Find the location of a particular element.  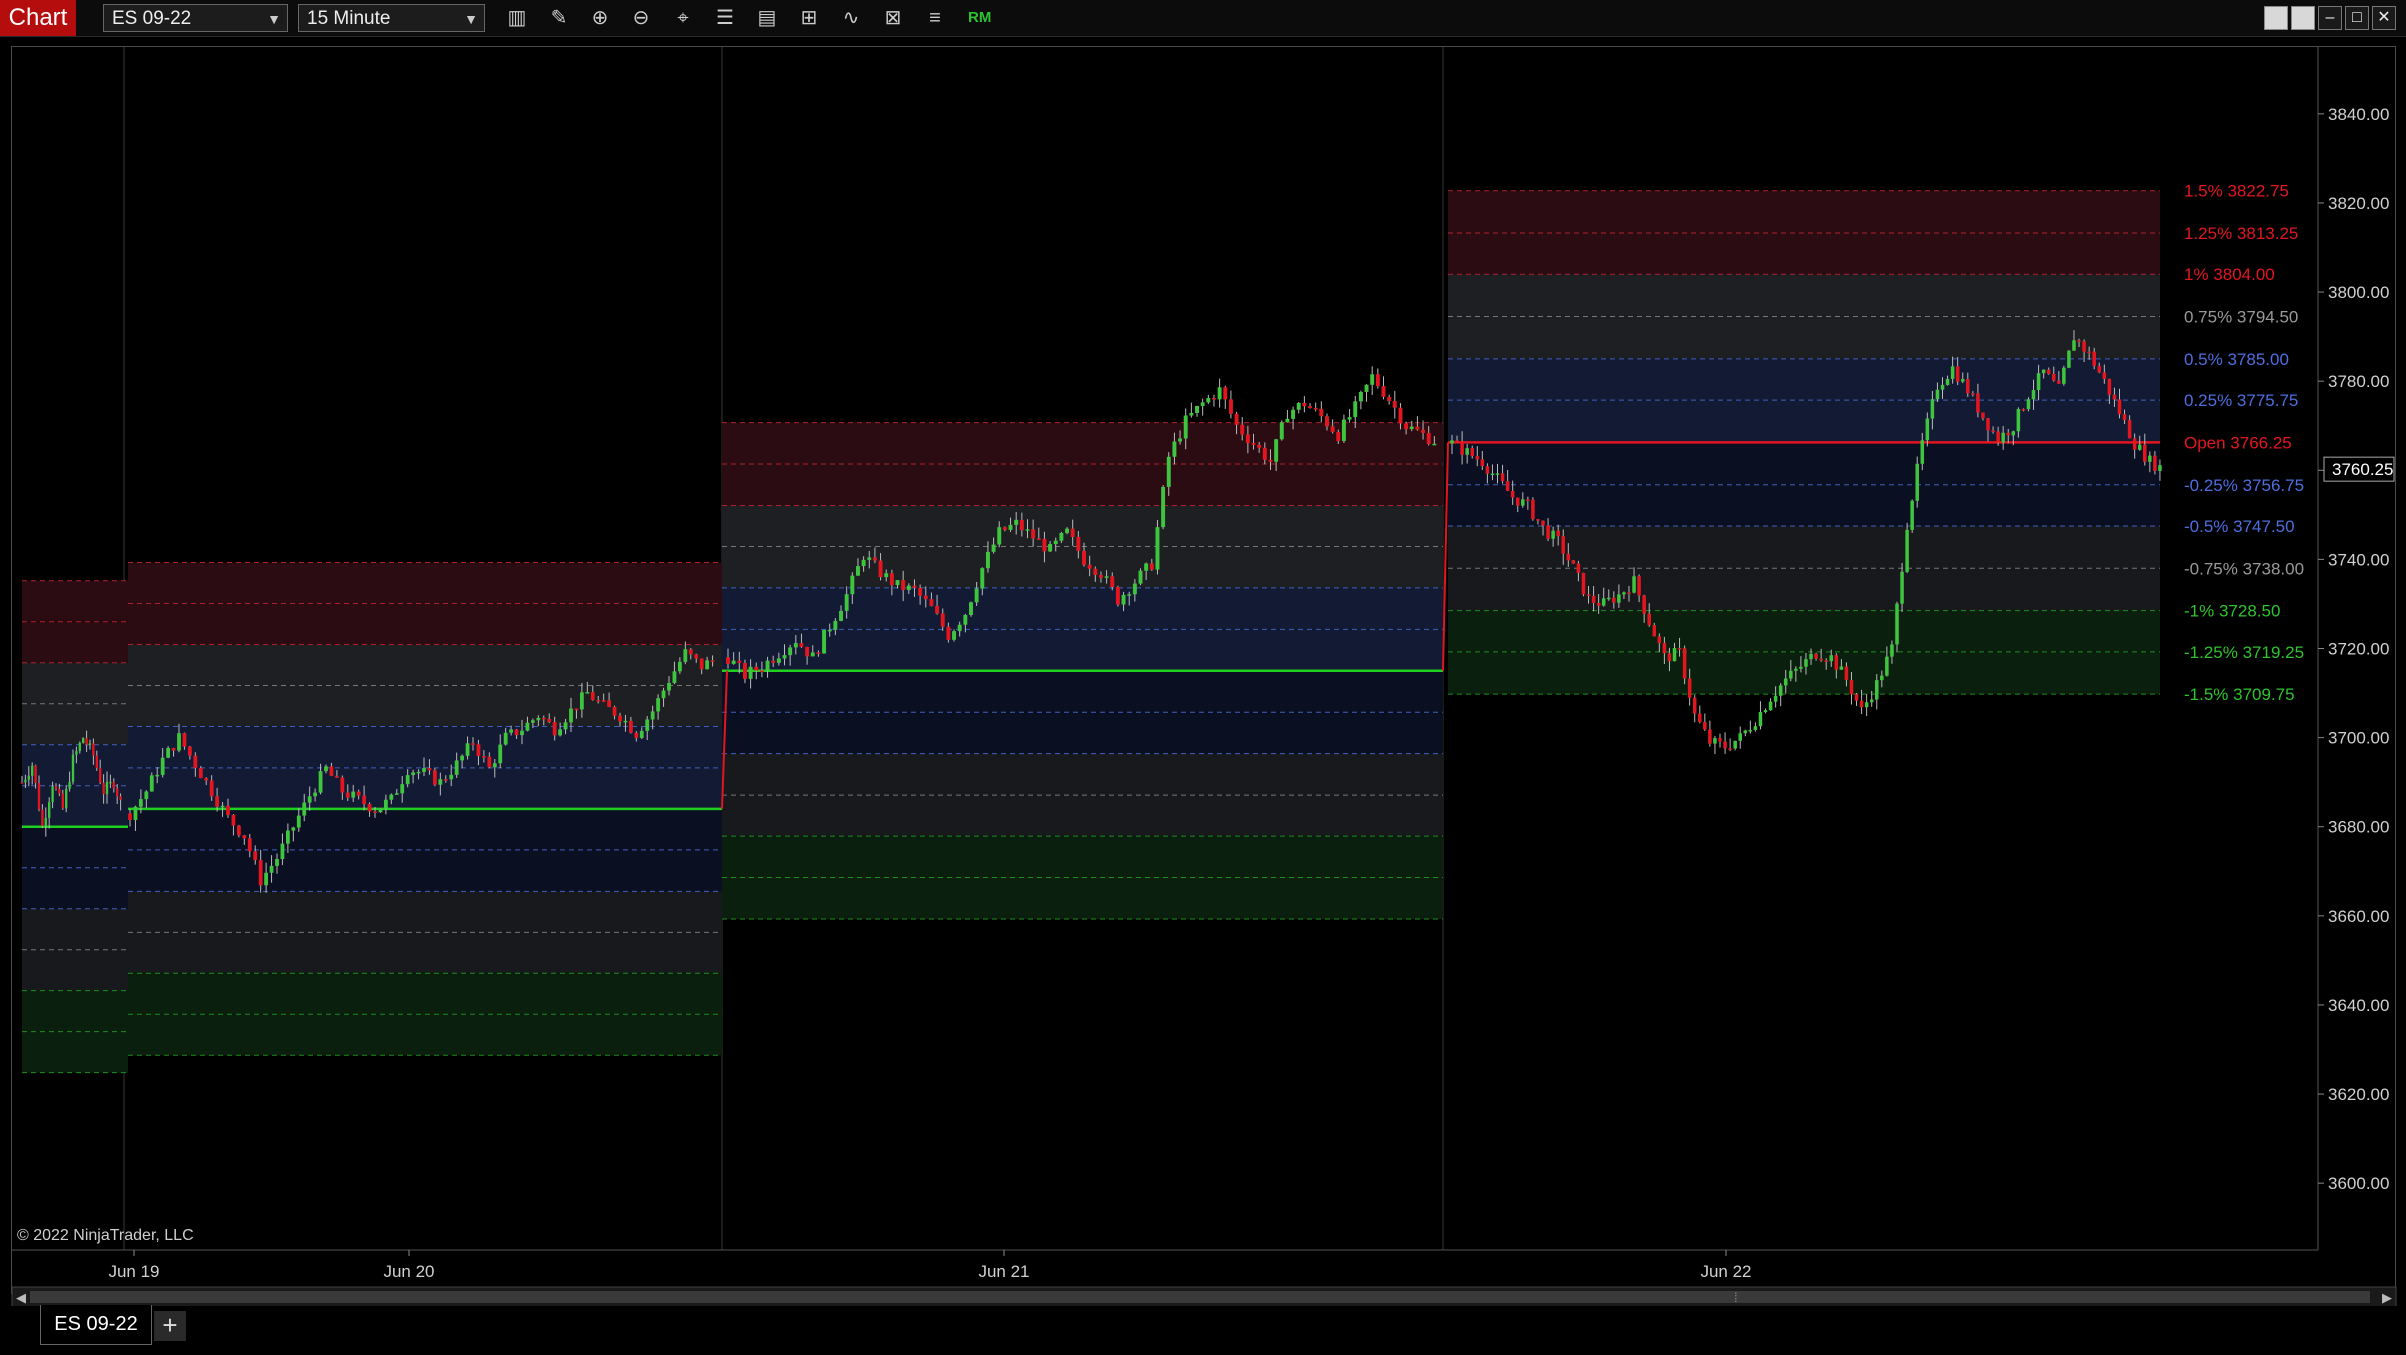

tab-es-09-22: ES 09-22 is located at coordinates (96, 1325).